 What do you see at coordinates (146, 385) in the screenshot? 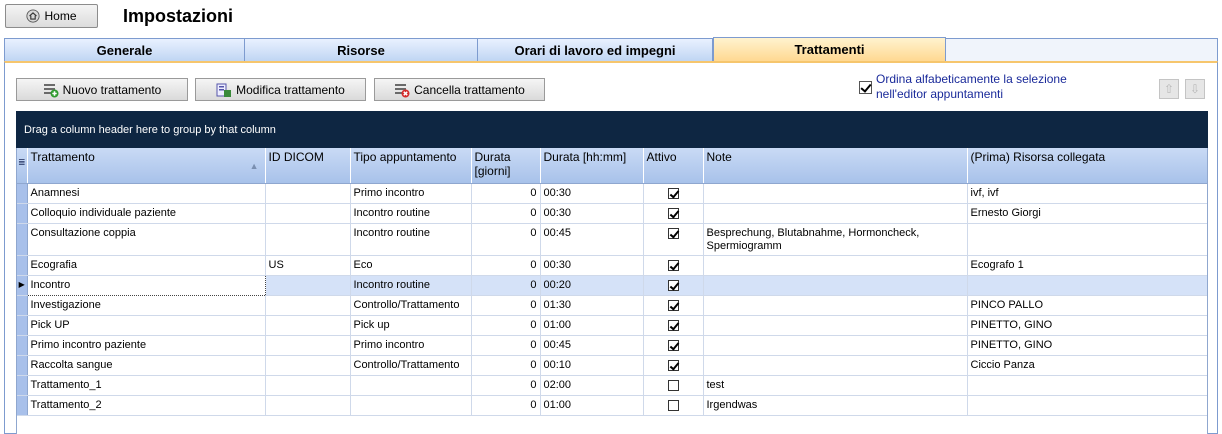
I see `cell-name: Trattamento_1` at bounding box center [146, 385].